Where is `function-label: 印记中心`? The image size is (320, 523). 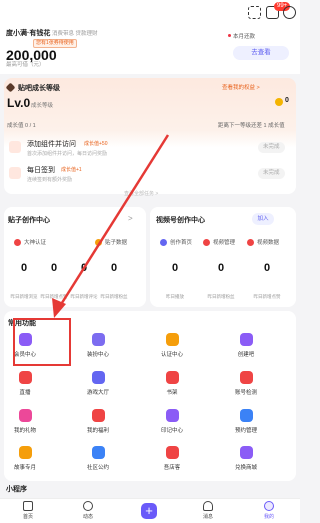
function-label: 印记中心 is located at coordinates (171, 431).